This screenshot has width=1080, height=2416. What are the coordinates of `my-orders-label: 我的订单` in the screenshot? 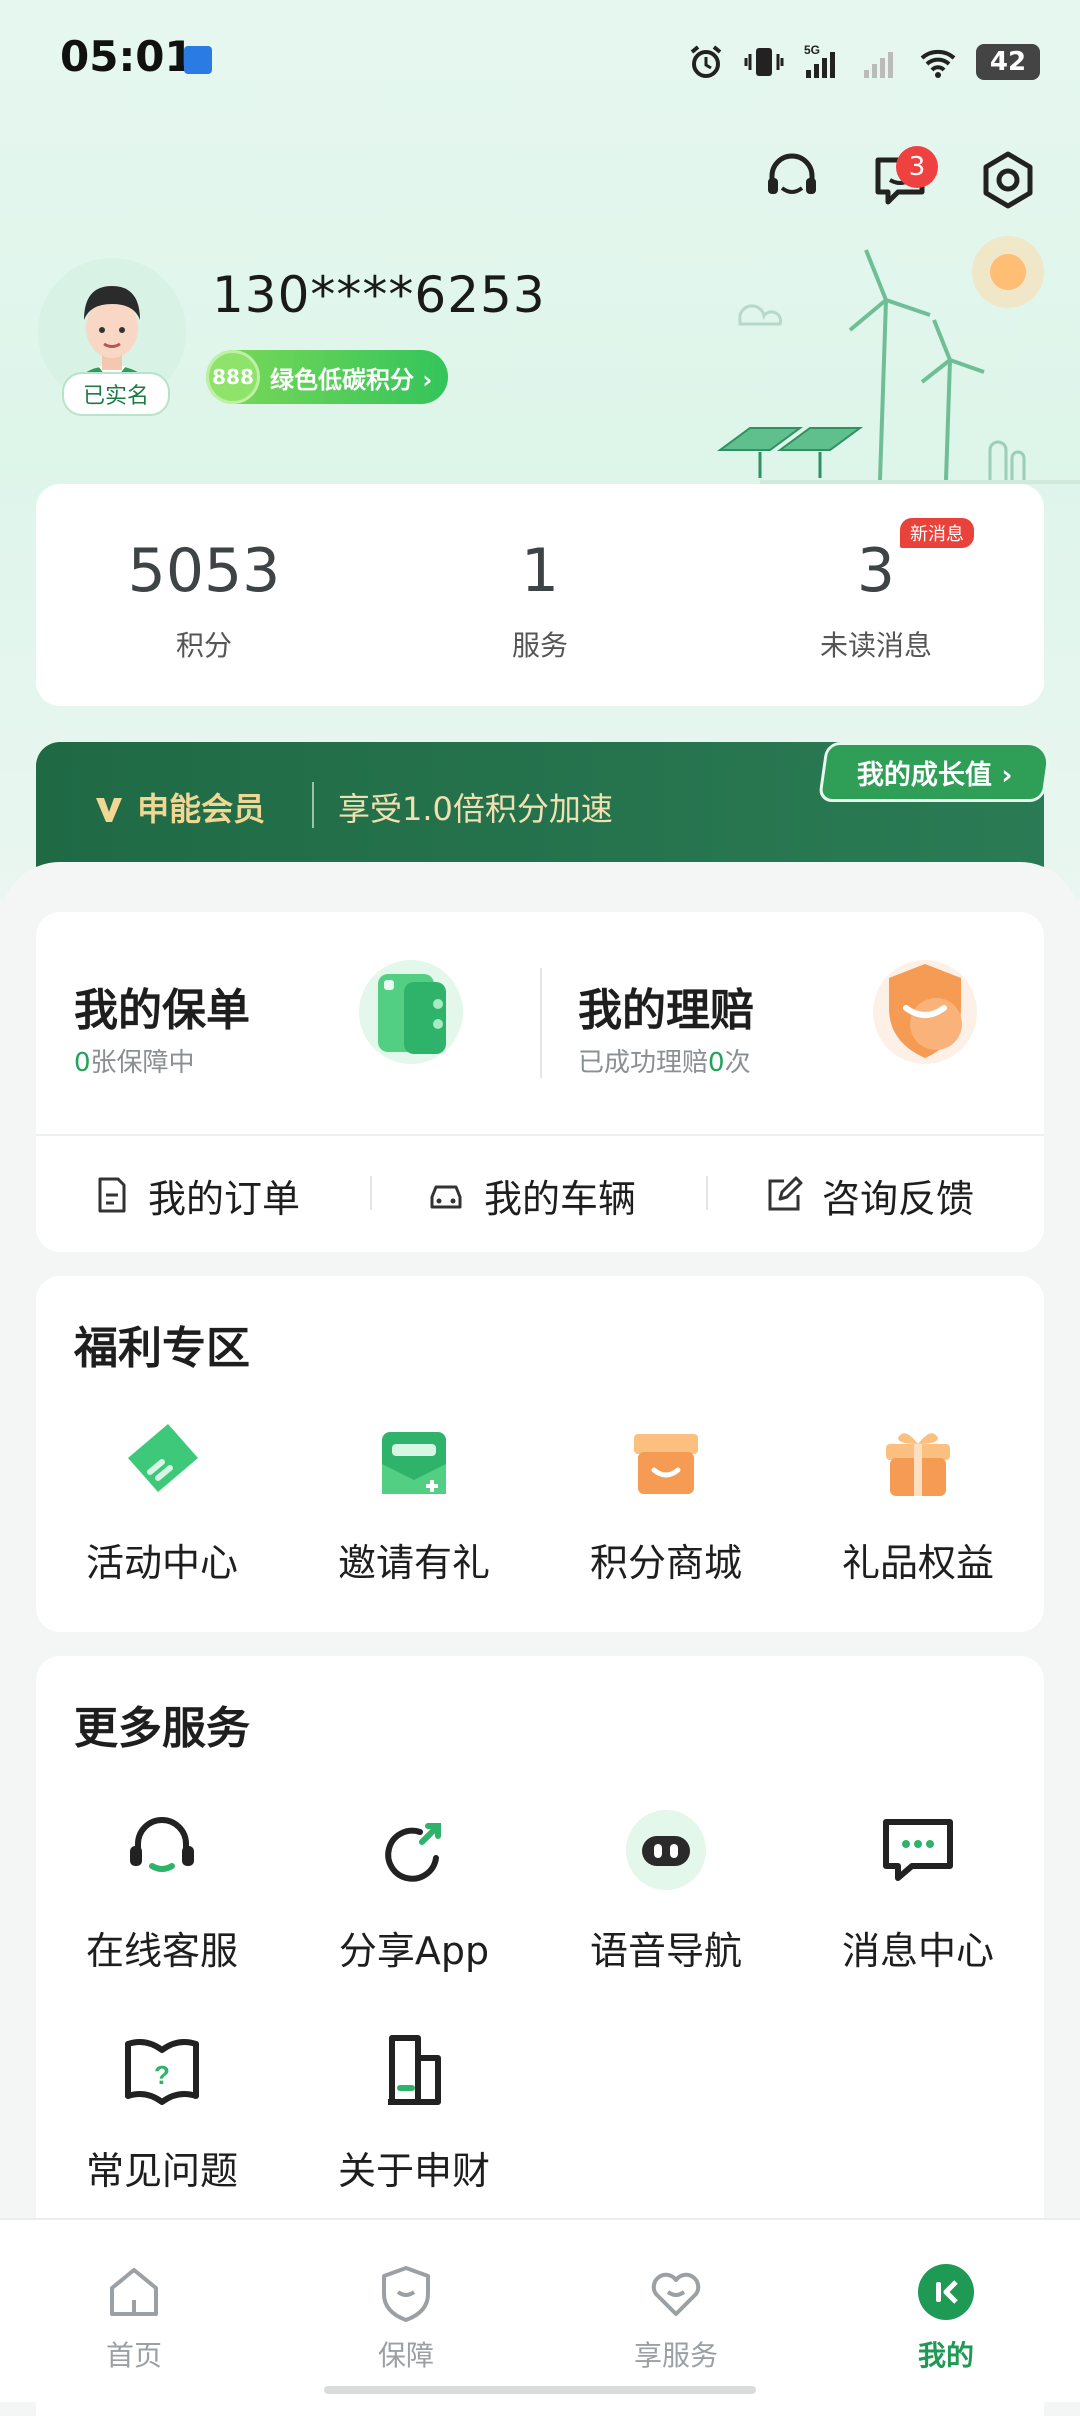 It's located at (224, 1198).